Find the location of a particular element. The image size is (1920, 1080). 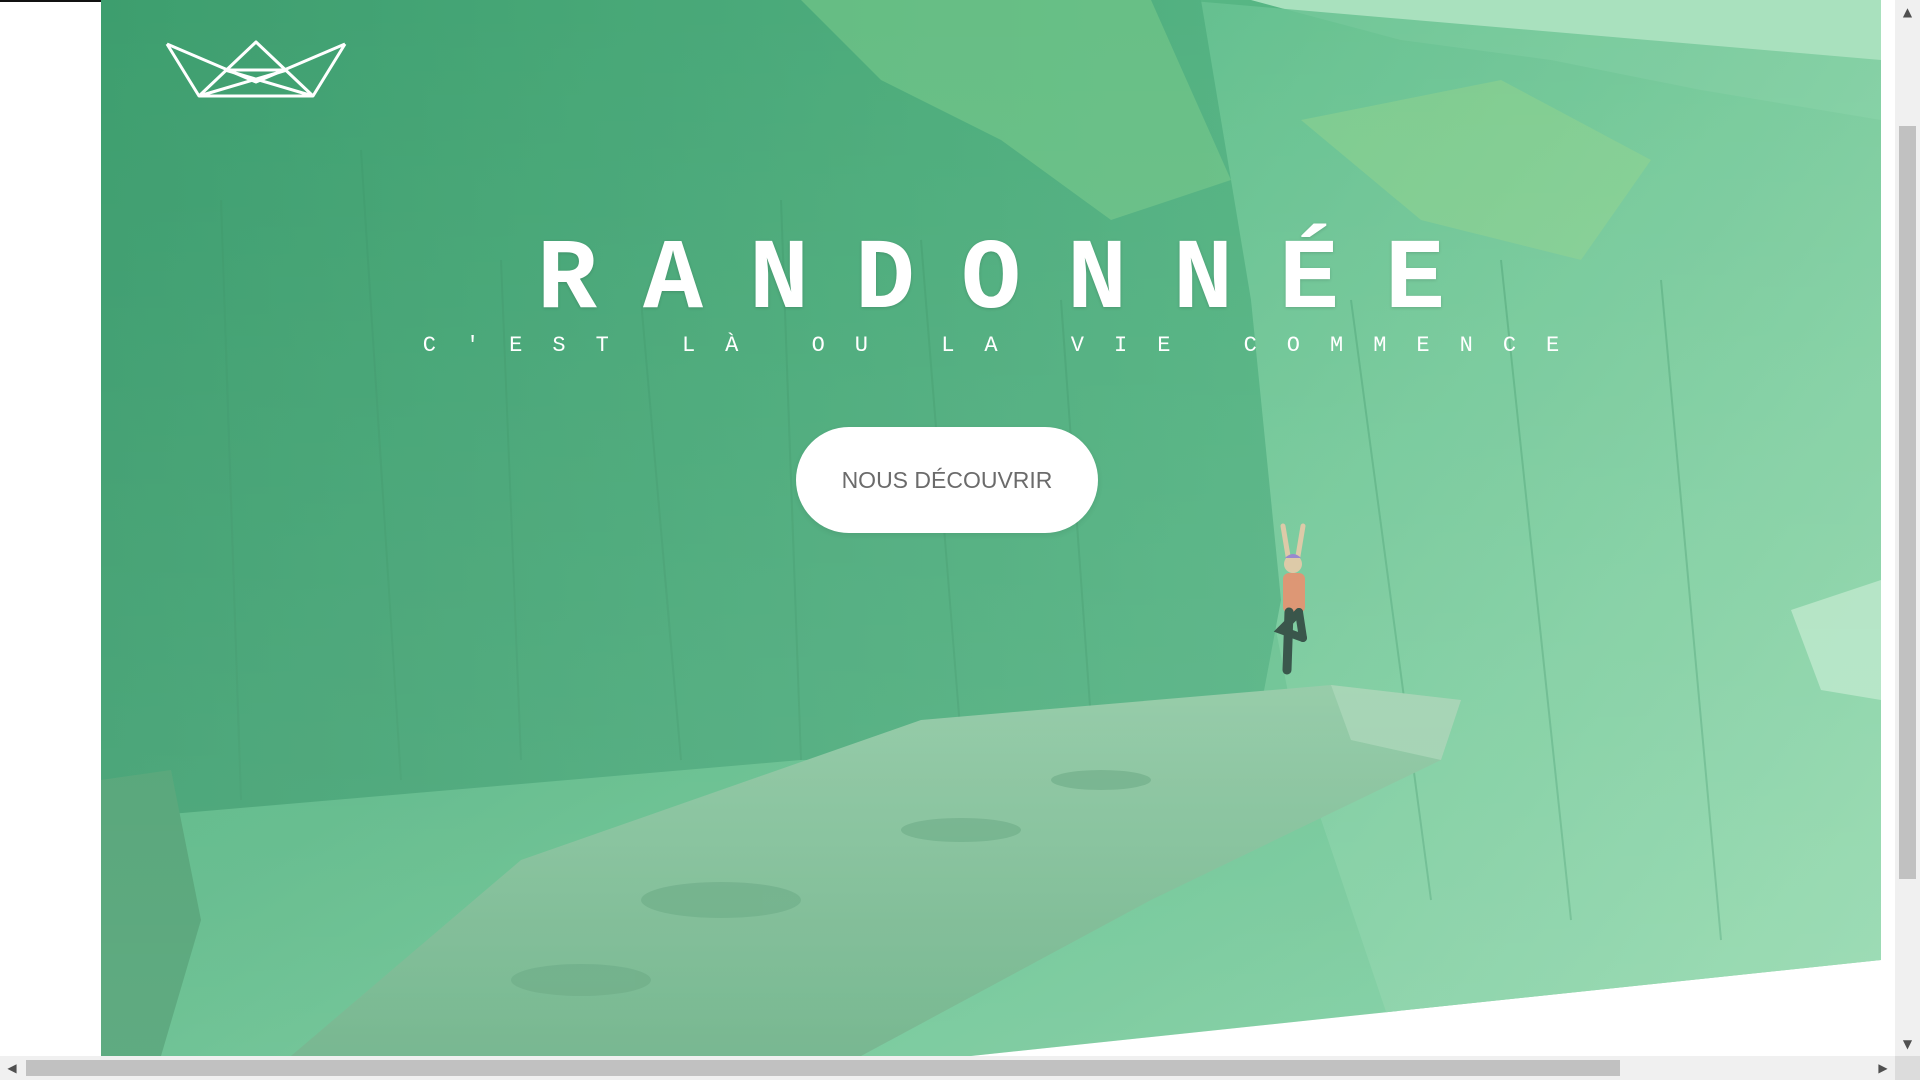

scroll-right-arrow-icon: ▶ is located at coordinates (1883, 1068).